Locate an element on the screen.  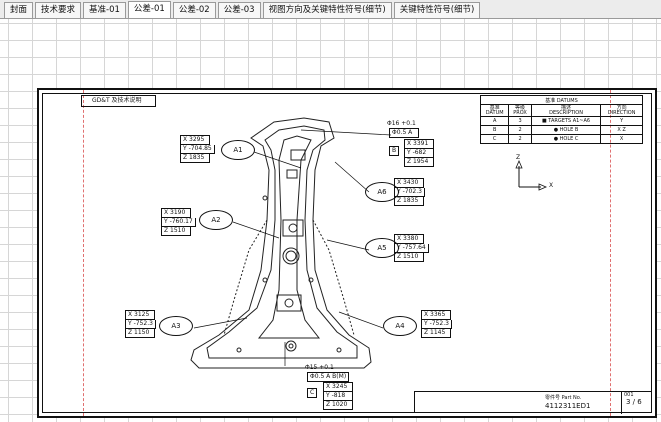
coord-box-hole-b: X 3391 Y -682 Z 1954 is located at coordinates (419, 153).